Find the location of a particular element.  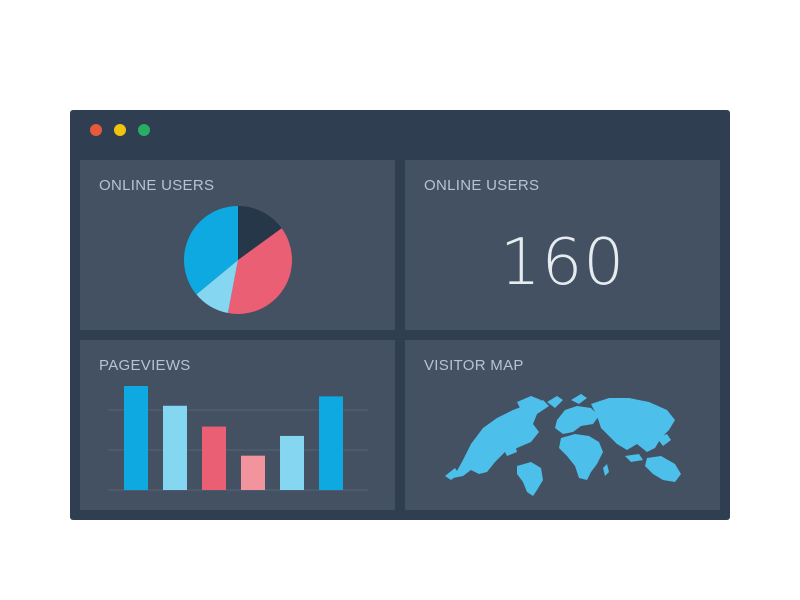

online-users-pie-panel: ONLINE USERS is located at coordinates (237, 245).